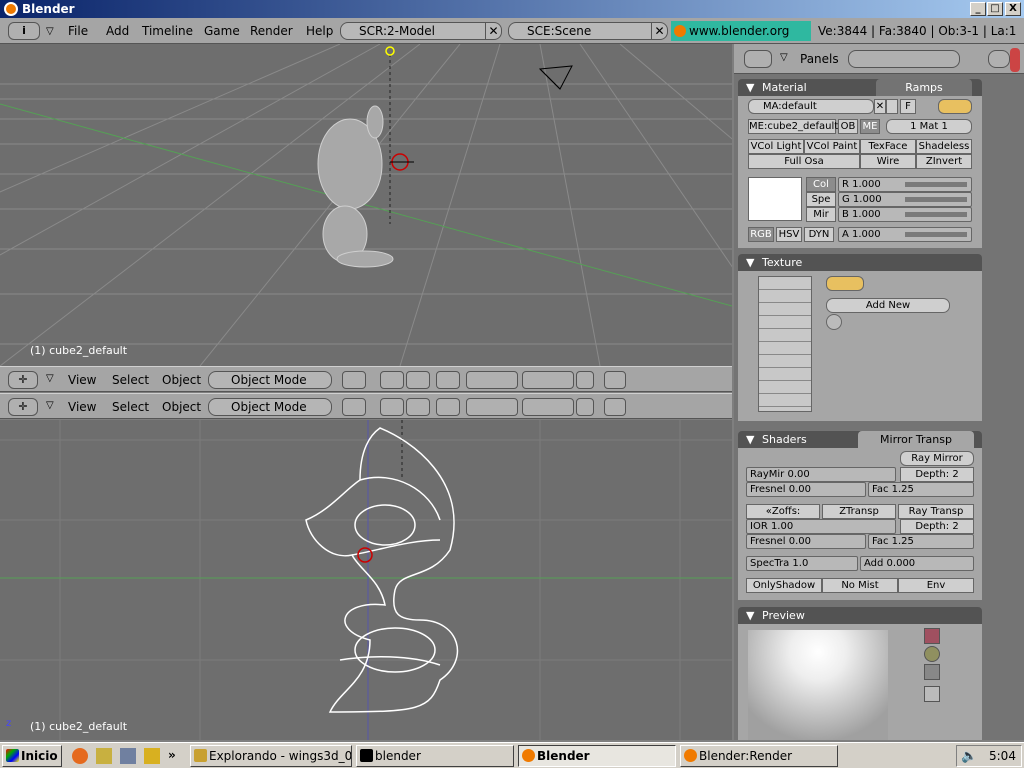 The height and width of the screenshot is (768, 1024). I want to click on dyn-toggle: DYN, so click(819, 234).